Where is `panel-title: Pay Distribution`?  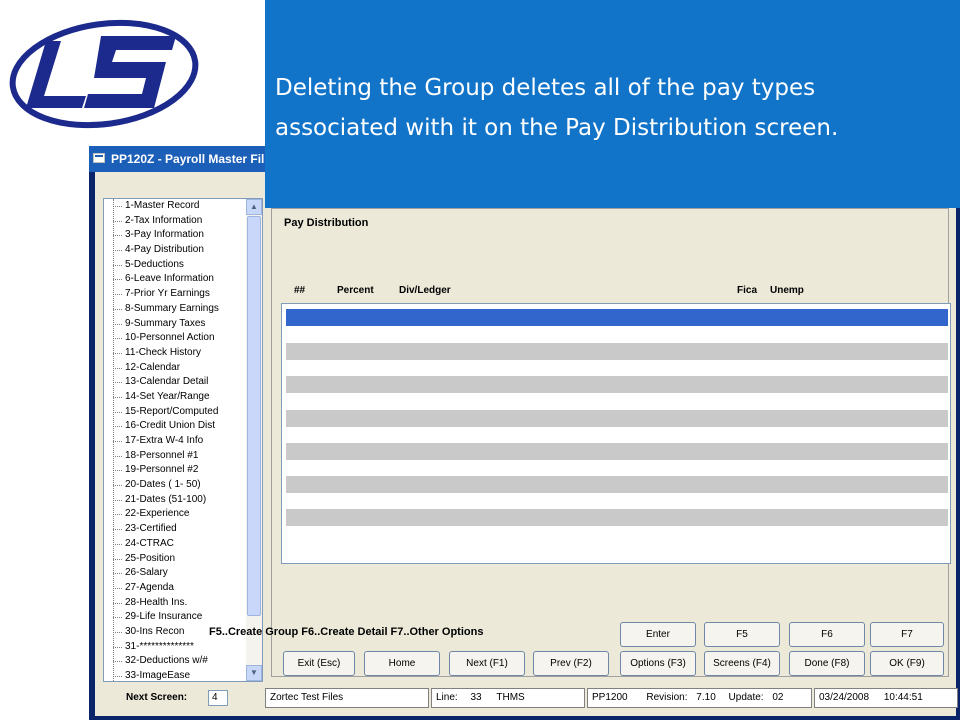 panel-title: Pay Distribution is located at coordinates (326, 223).